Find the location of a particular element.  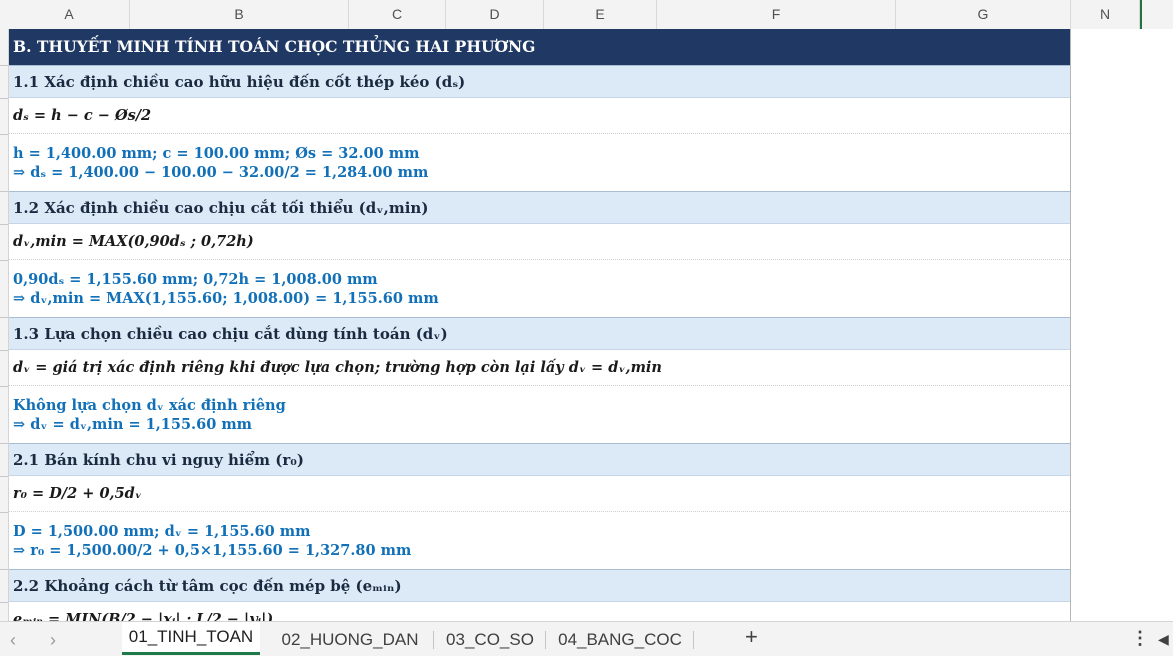

scroll-left-icon: ◀ is located at coordinates (1163, 639).